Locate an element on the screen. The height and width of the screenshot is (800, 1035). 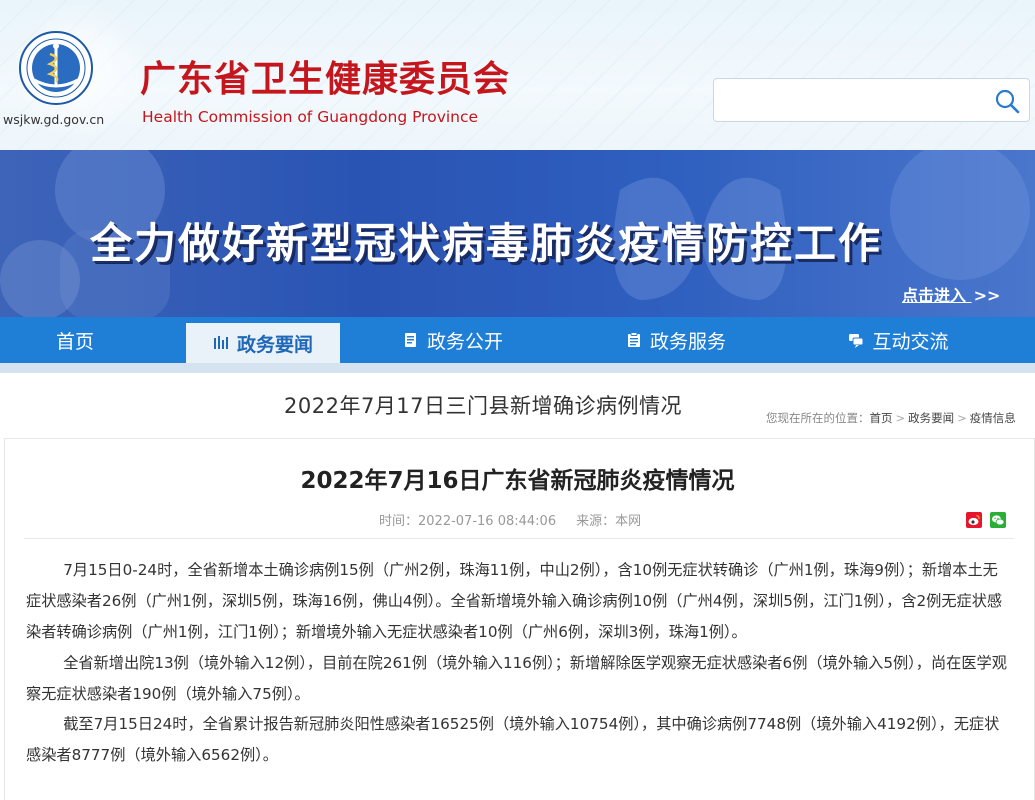
overlay-headline: 2022年7月17日三门县新增确诊病例情况 is located at coordinates (483, 406).